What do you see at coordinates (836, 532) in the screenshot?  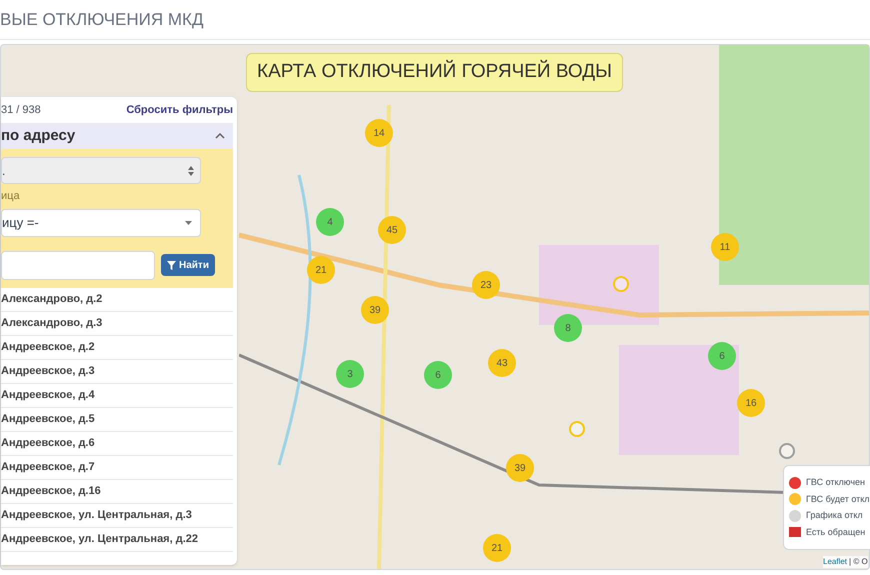 I see `legend-label: Есть обращен` at bounding box center [836, 532].